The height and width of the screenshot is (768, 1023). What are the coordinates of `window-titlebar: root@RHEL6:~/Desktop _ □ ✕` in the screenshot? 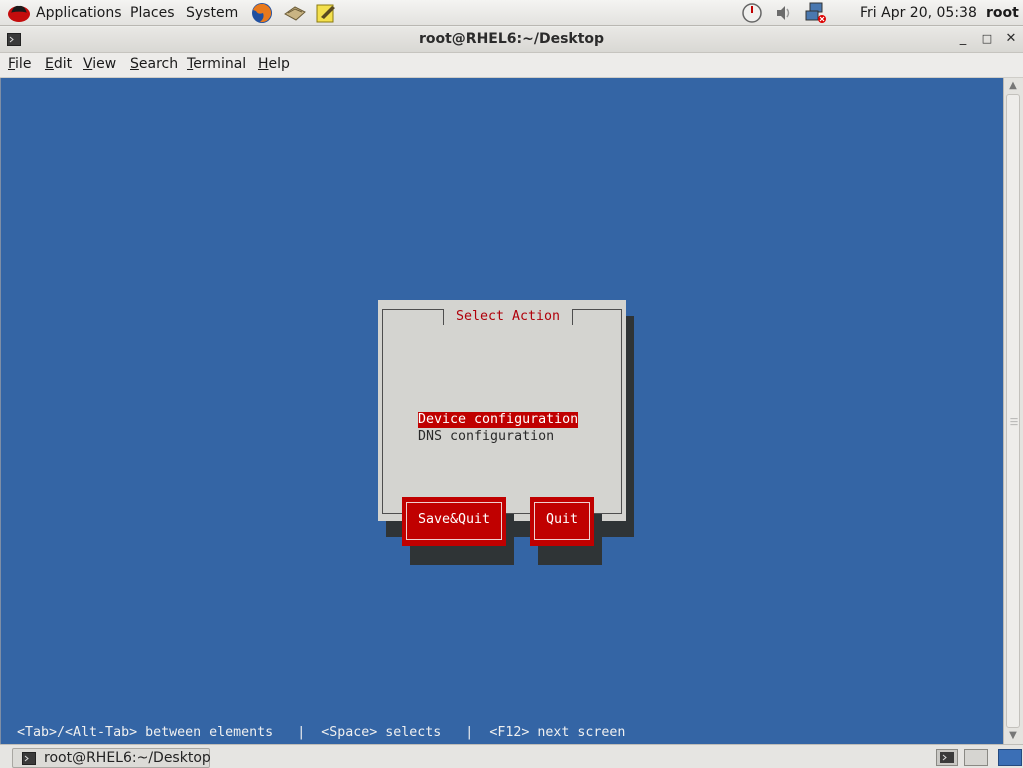 It's located at (511, 40).